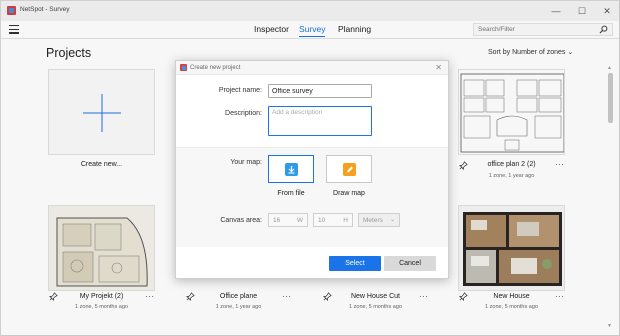 The width and height of the screenshot is (620, 336). What do you see at coordinates (392, 220) in the screenshot?
I see `chevron-down-icon: ⌄` at bounding box center [392, 220].